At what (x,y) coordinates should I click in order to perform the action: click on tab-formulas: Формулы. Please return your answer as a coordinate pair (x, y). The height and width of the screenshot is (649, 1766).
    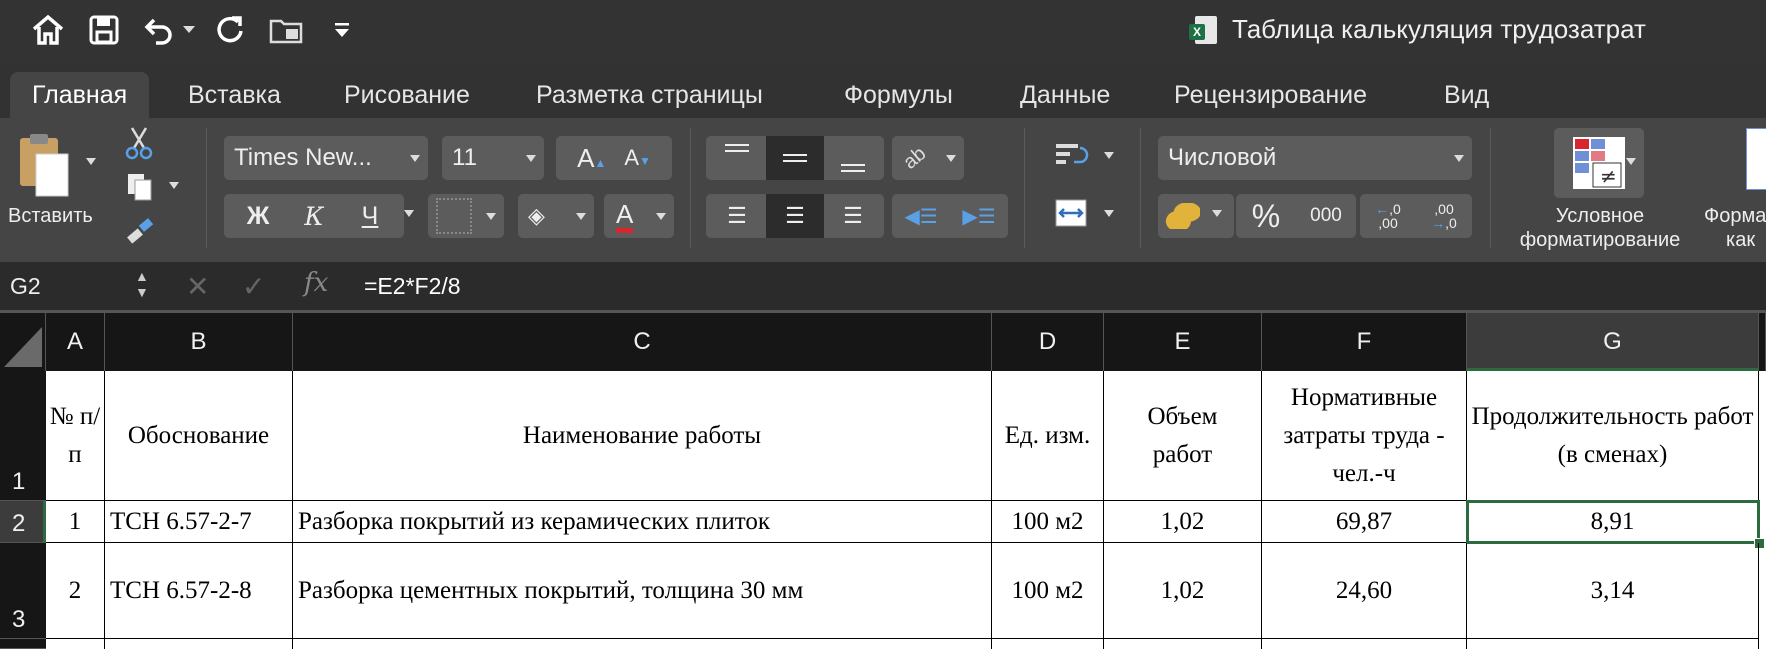
    Looking at the image, I should click on (898, 95).